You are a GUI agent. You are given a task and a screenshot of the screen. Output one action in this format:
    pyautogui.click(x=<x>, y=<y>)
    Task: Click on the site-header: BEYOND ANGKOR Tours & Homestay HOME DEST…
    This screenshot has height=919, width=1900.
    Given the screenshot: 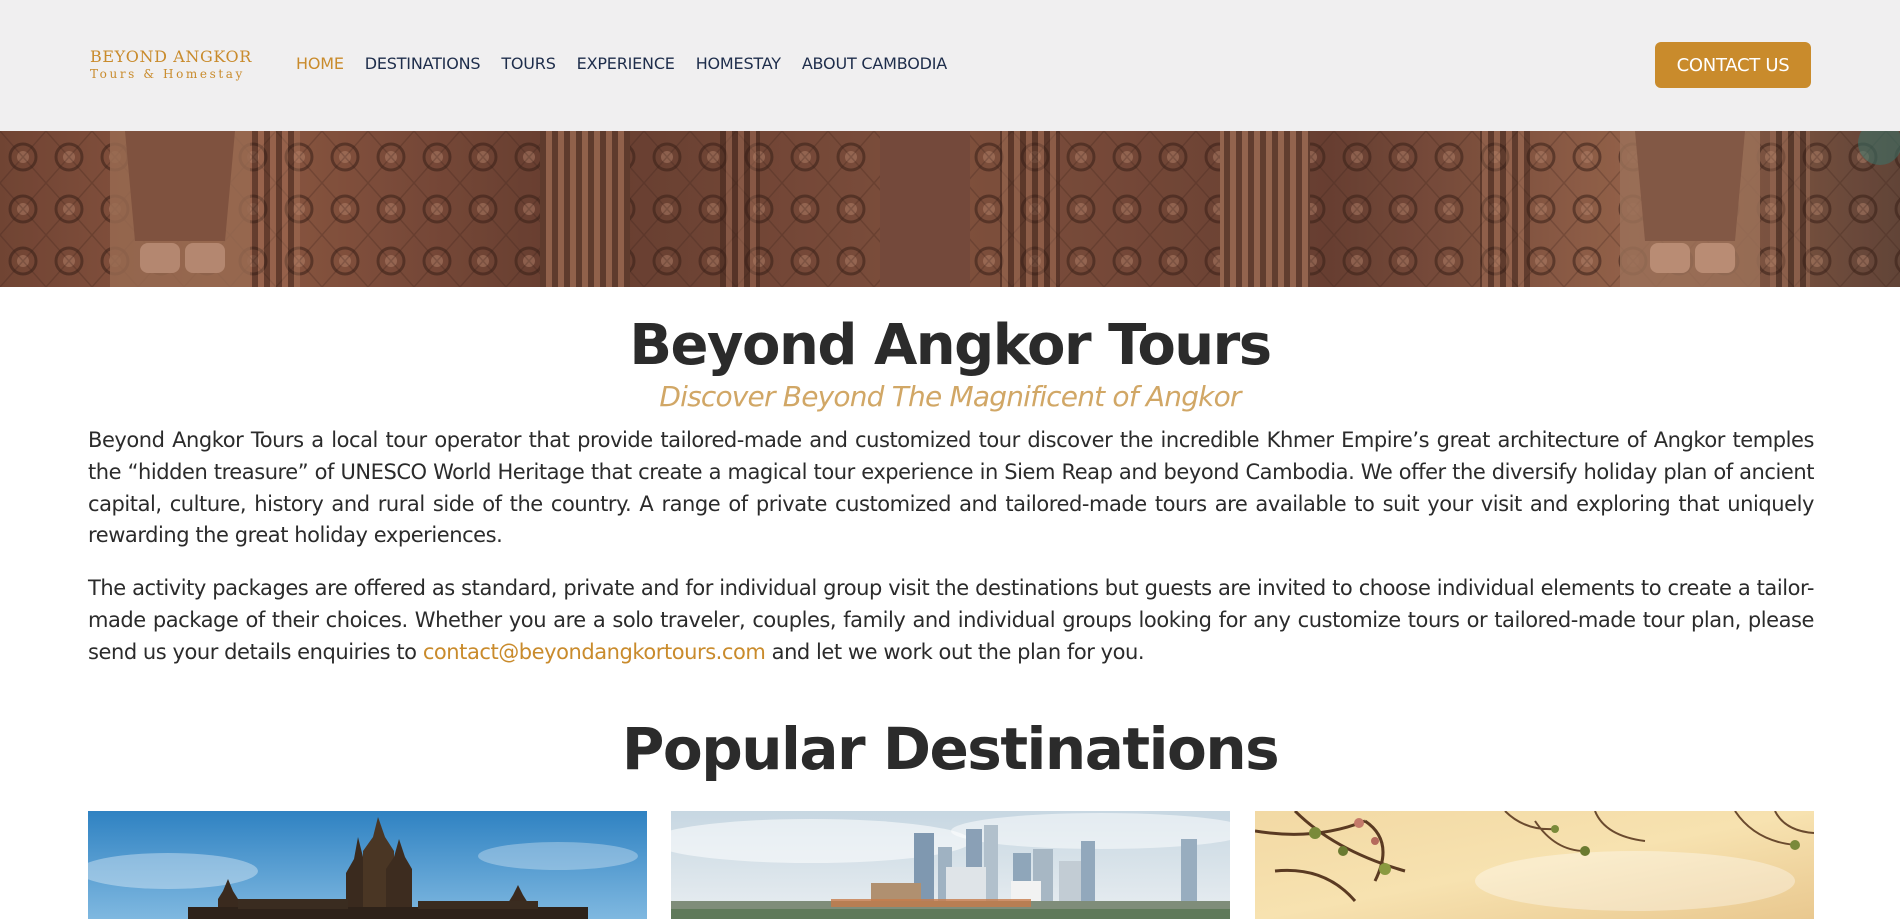 What is the action you would take?
    pyautogui.click(x=950, y=65)
    